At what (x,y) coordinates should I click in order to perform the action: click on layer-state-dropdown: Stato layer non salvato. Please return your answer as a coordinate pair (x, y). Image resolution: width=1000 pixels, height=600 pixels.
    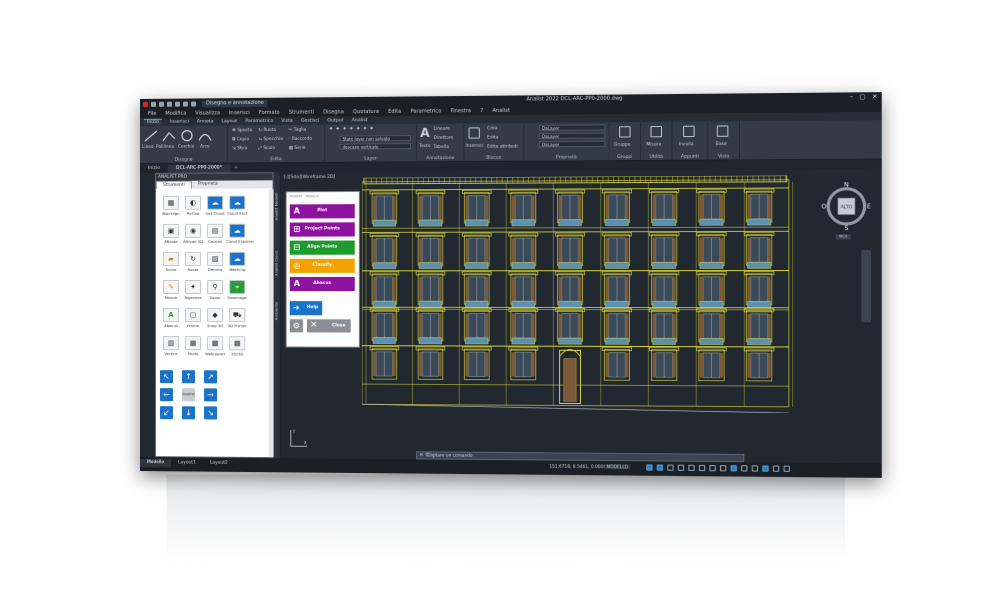
    Looking at the image, I should click on (375, 138).